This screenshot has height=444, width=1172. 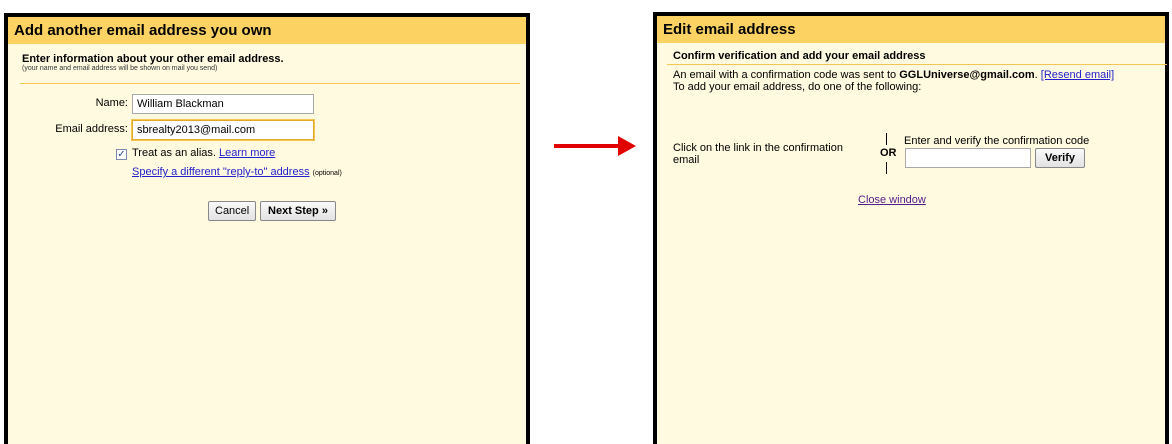 What do you see at coordinates (221, 172) in the screenshot?
I see `reply-to-link: Specify a different "reply-to" address` at bounding box center [221, 172].